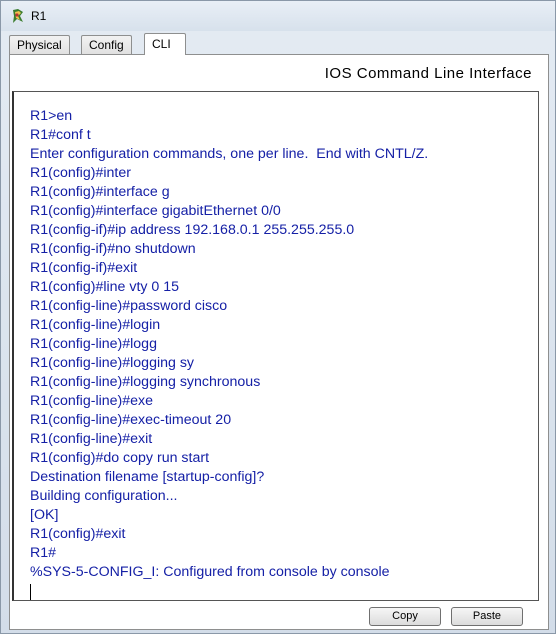 This screenshot has width=556, height=634. I want to click on cli-line: R1(config-if)#exit, so click(84, 268).